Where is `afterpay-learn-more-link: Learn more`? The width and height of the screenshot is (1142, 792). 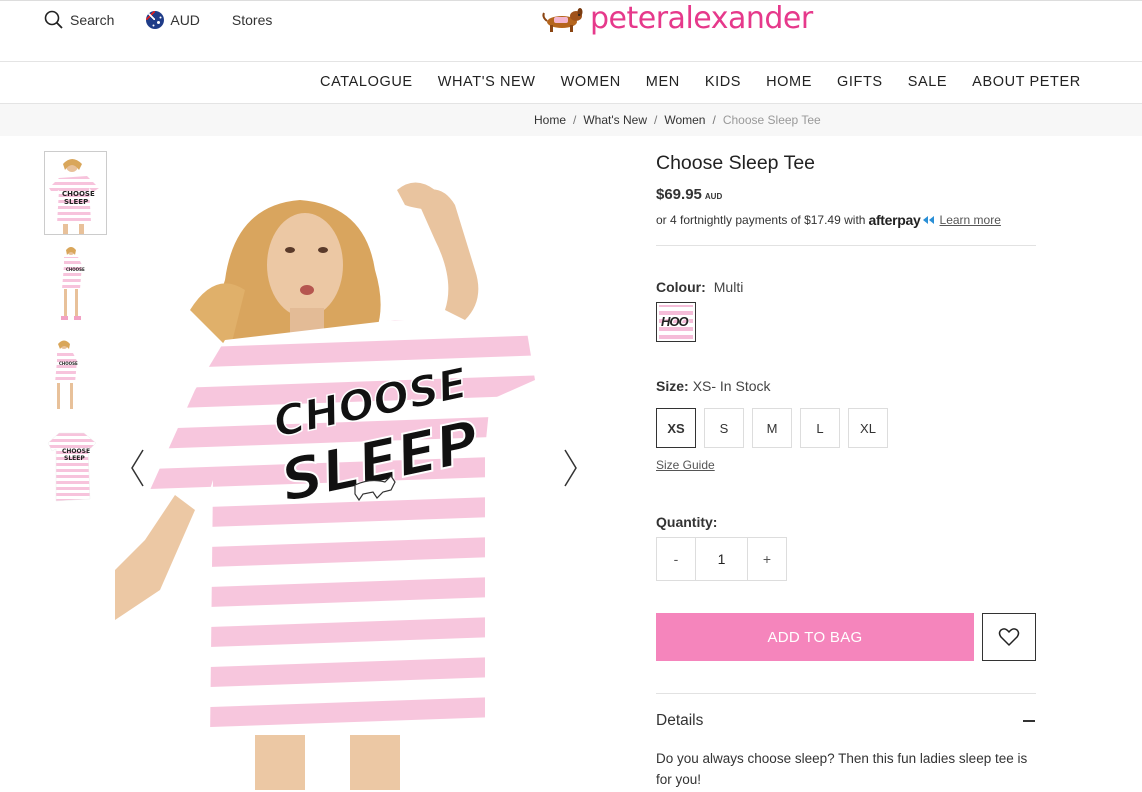
afterpay-learn-more-link: Learn more is located at coordinates (970, 220).